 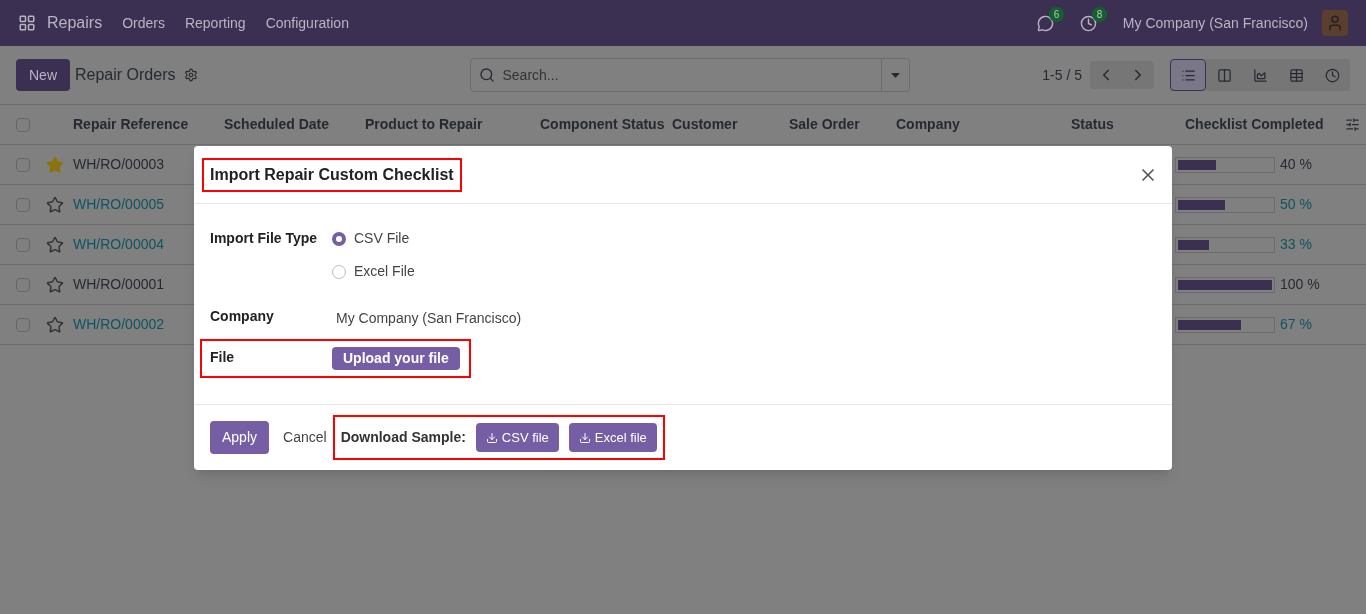 I want to click on dialog-title: Import Repair Custom Checklist, so click(x=332, y=174).